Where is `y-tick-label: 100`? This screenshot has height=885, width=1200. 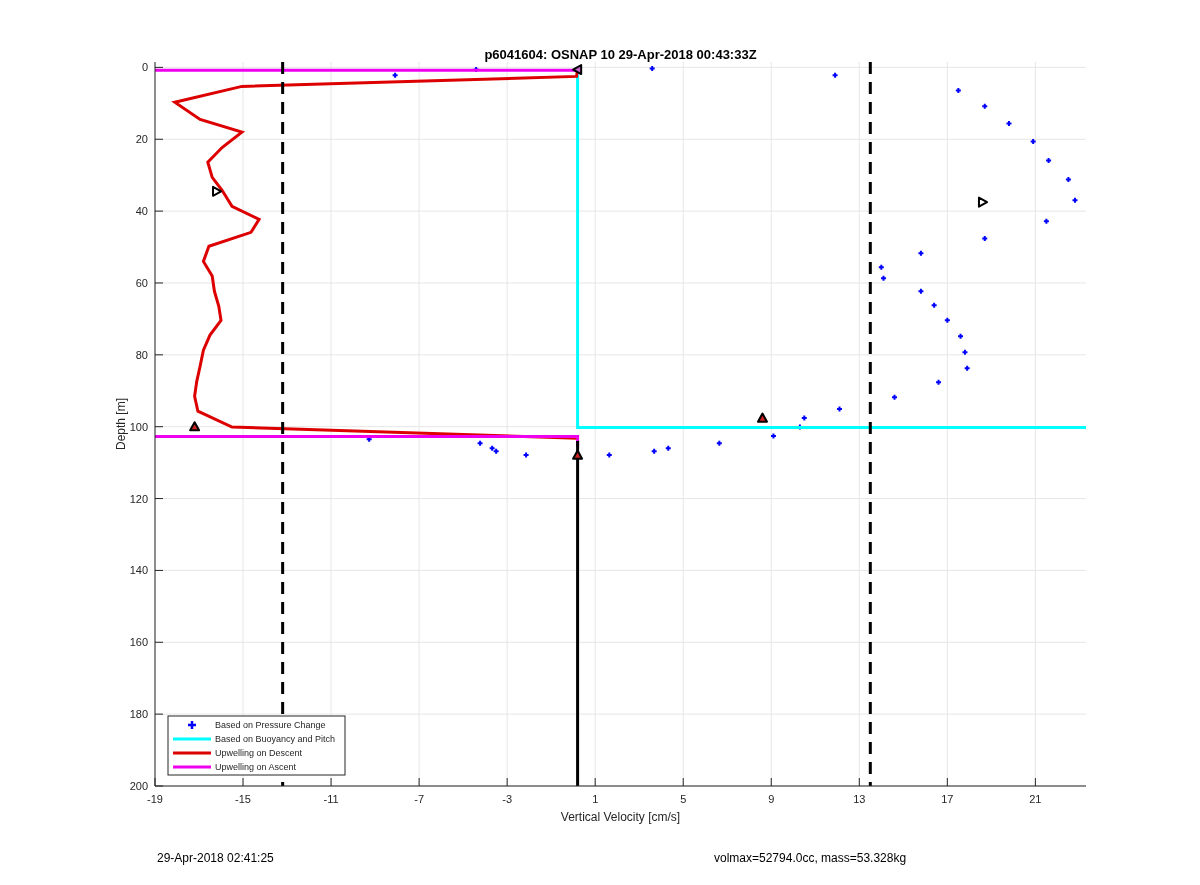
y-tick-label: 100 is located at coordinates (138, 426).